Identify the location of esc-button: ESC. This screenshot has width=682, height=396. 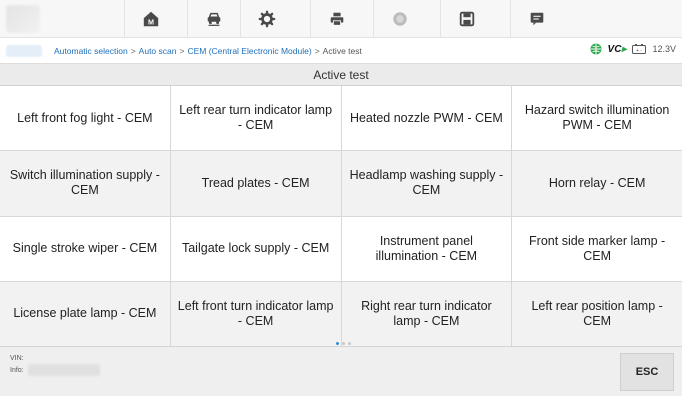
(647, 372).